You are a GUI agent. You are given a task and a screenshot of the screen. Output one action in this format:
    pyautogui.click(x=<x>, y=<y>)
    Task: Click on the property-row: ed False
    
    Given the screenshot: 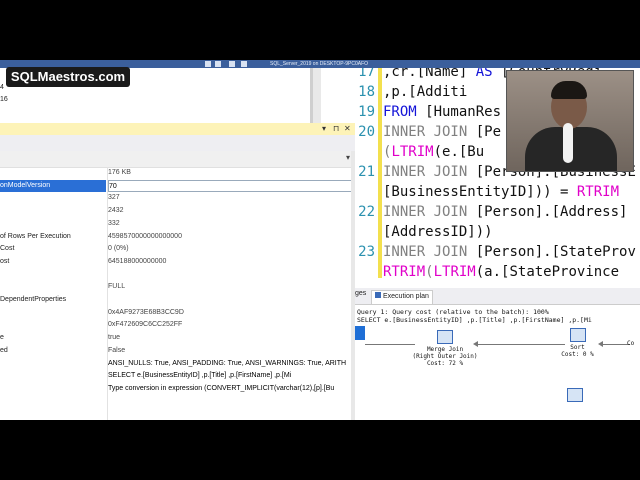 What is the action you would take?
    pyautogui.click(x=177, y=351)
    